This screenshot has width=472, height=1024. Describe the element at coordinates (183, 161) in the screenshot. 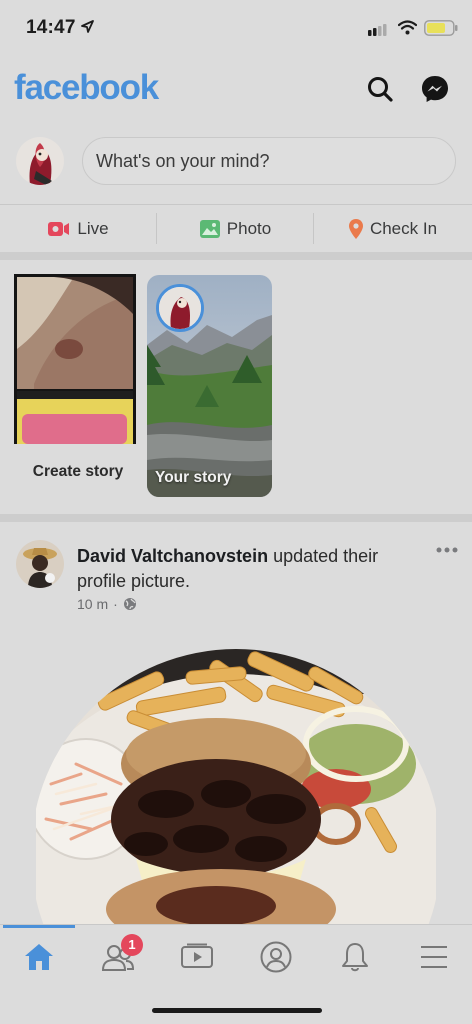

I see `composer-placeholder: What's on your mind?` at that location.